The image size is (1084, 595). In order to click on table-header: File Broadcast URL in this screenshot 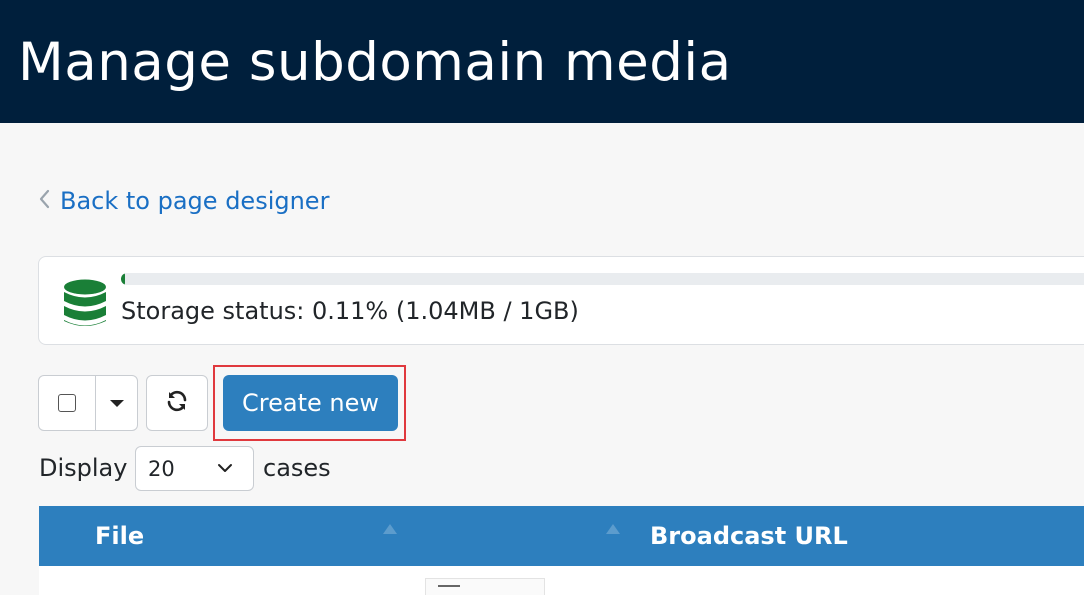, I will do `click(561, 536)`.